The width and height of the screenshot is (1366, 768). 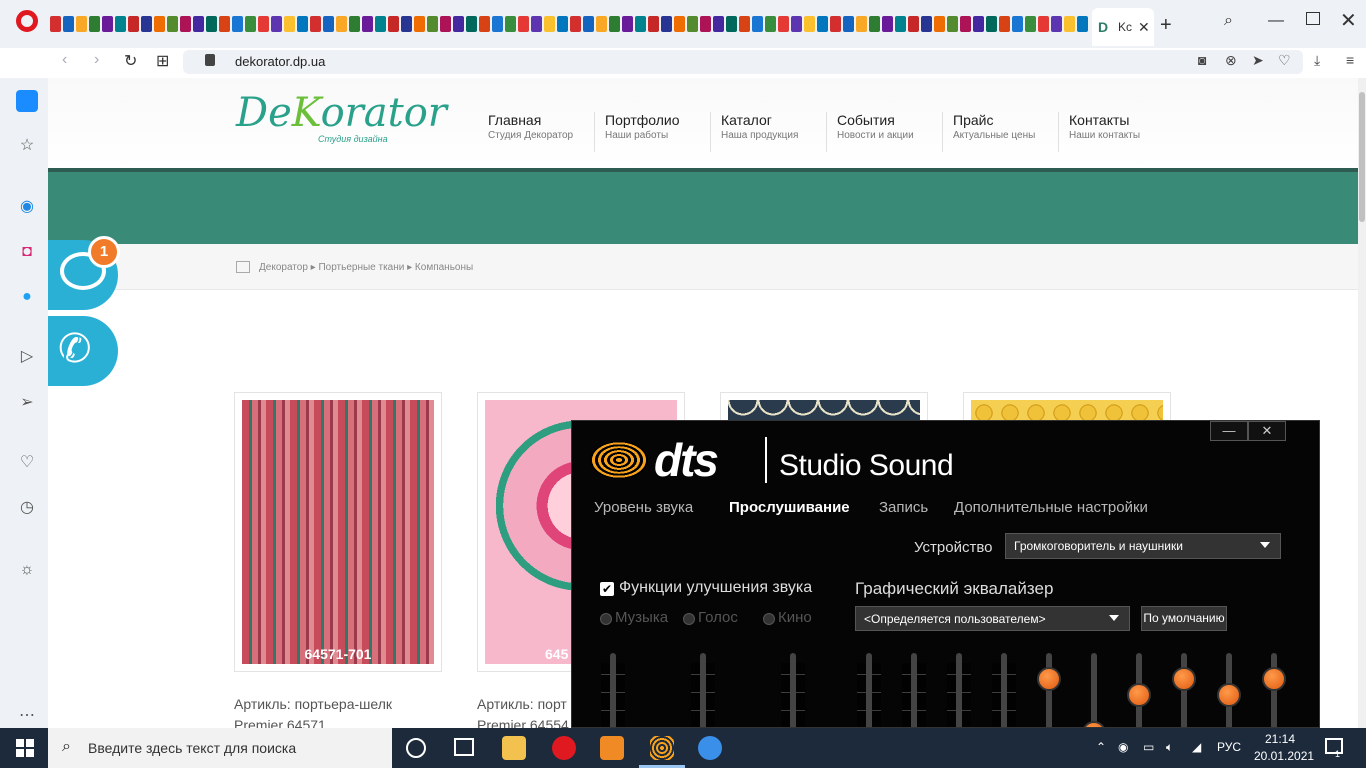 What do you see at coordinates (710, 748) in the screenshot?
I see `camera-app-icon` at bounding box center [710, 748].